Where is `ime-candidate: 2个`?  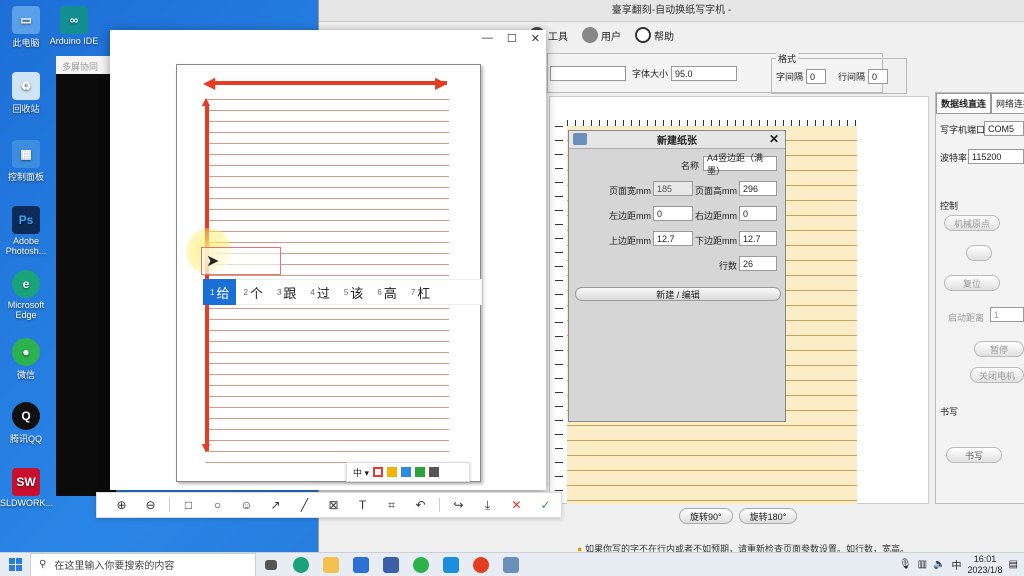 ime-candidate: 2个 is located at coordinates (252, 292).